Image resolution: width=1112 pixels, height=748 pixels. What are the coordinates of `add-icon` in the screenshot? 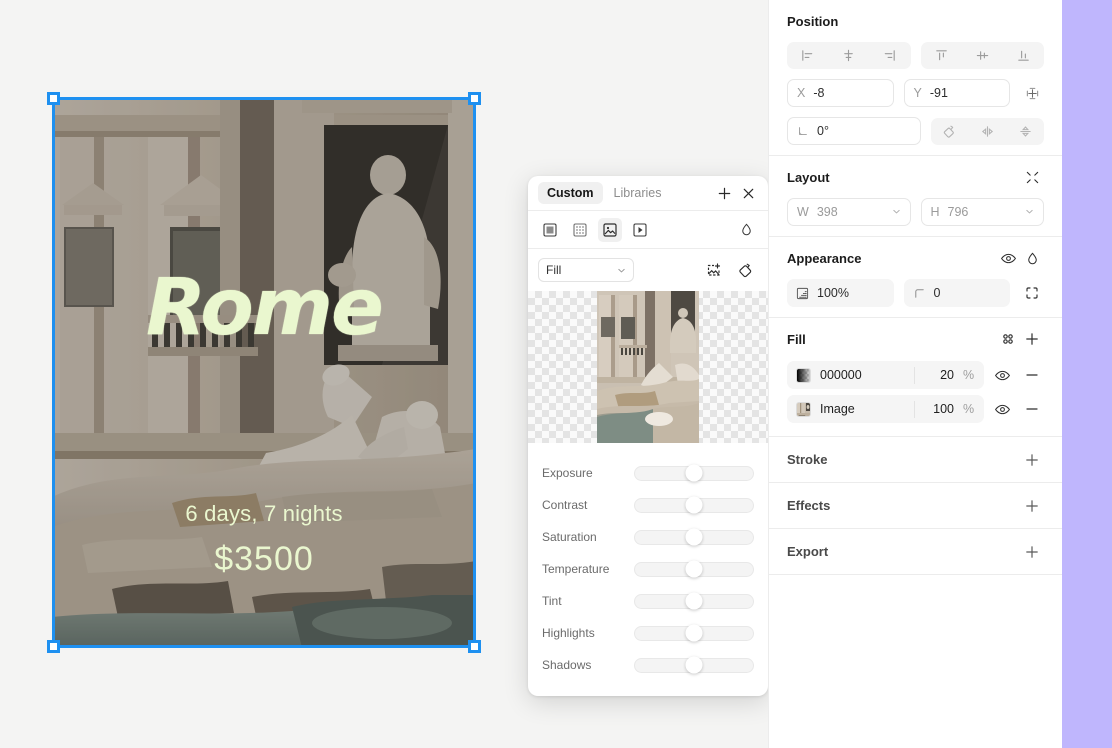 It's located at (724, 193).